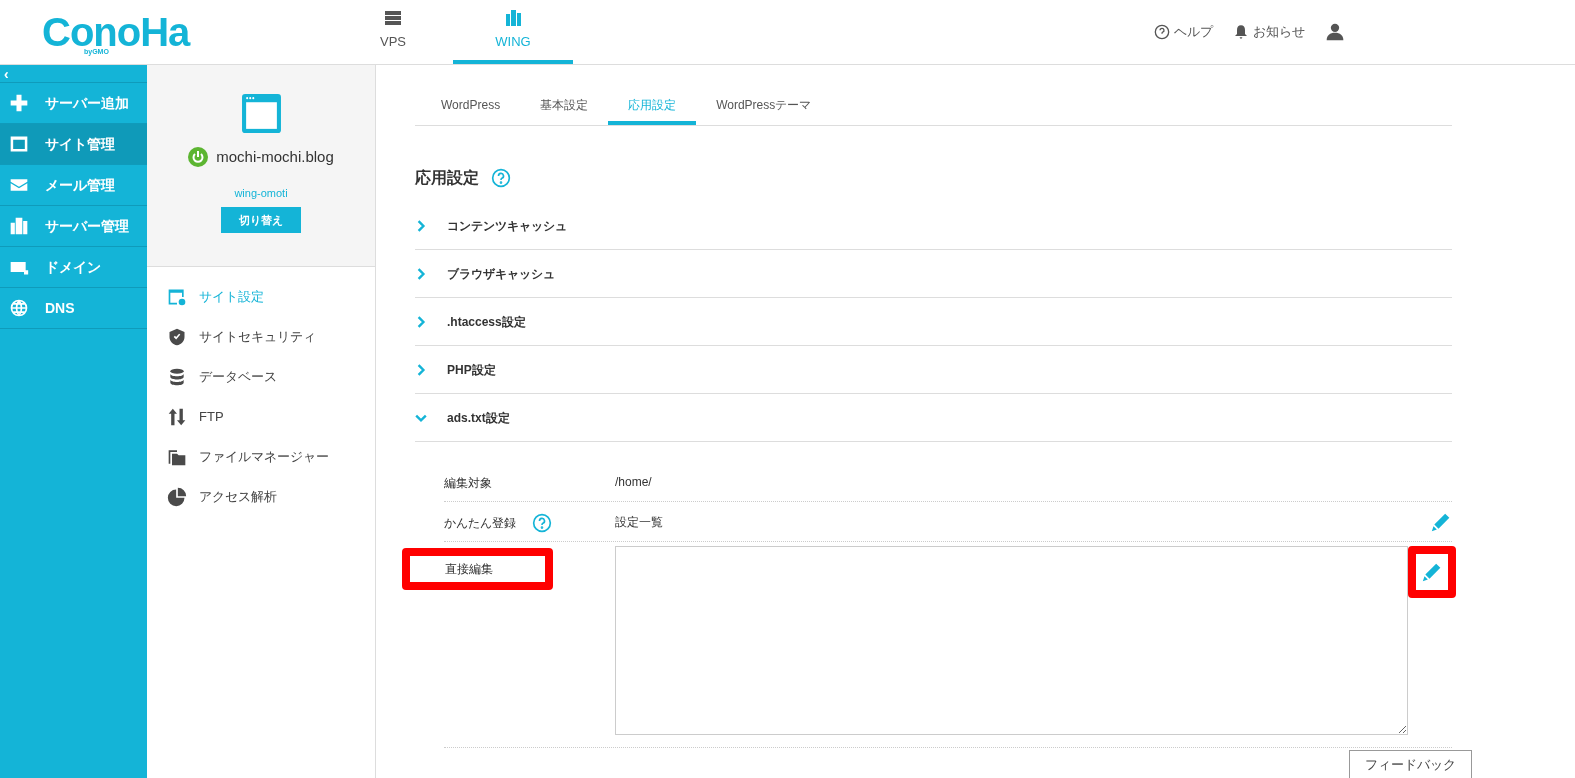 Image resolution: width=1575 pixels, height=778 pixels. I want to click on notifications-link: お知らせ, so click(1269, 32).